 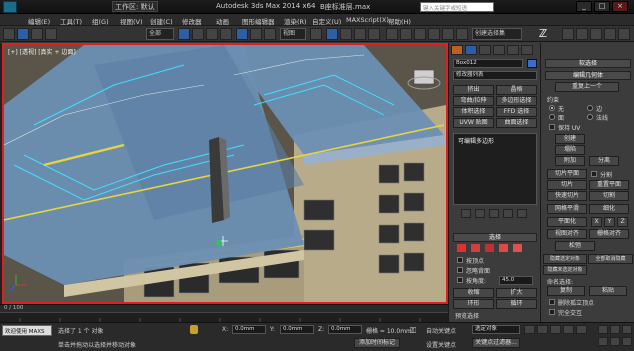 What do you see at coordinates (565, 270) in the screenshot?
I see `hide-unselected-button: 隐藏未选定对象` at bounding box center [565, 270].